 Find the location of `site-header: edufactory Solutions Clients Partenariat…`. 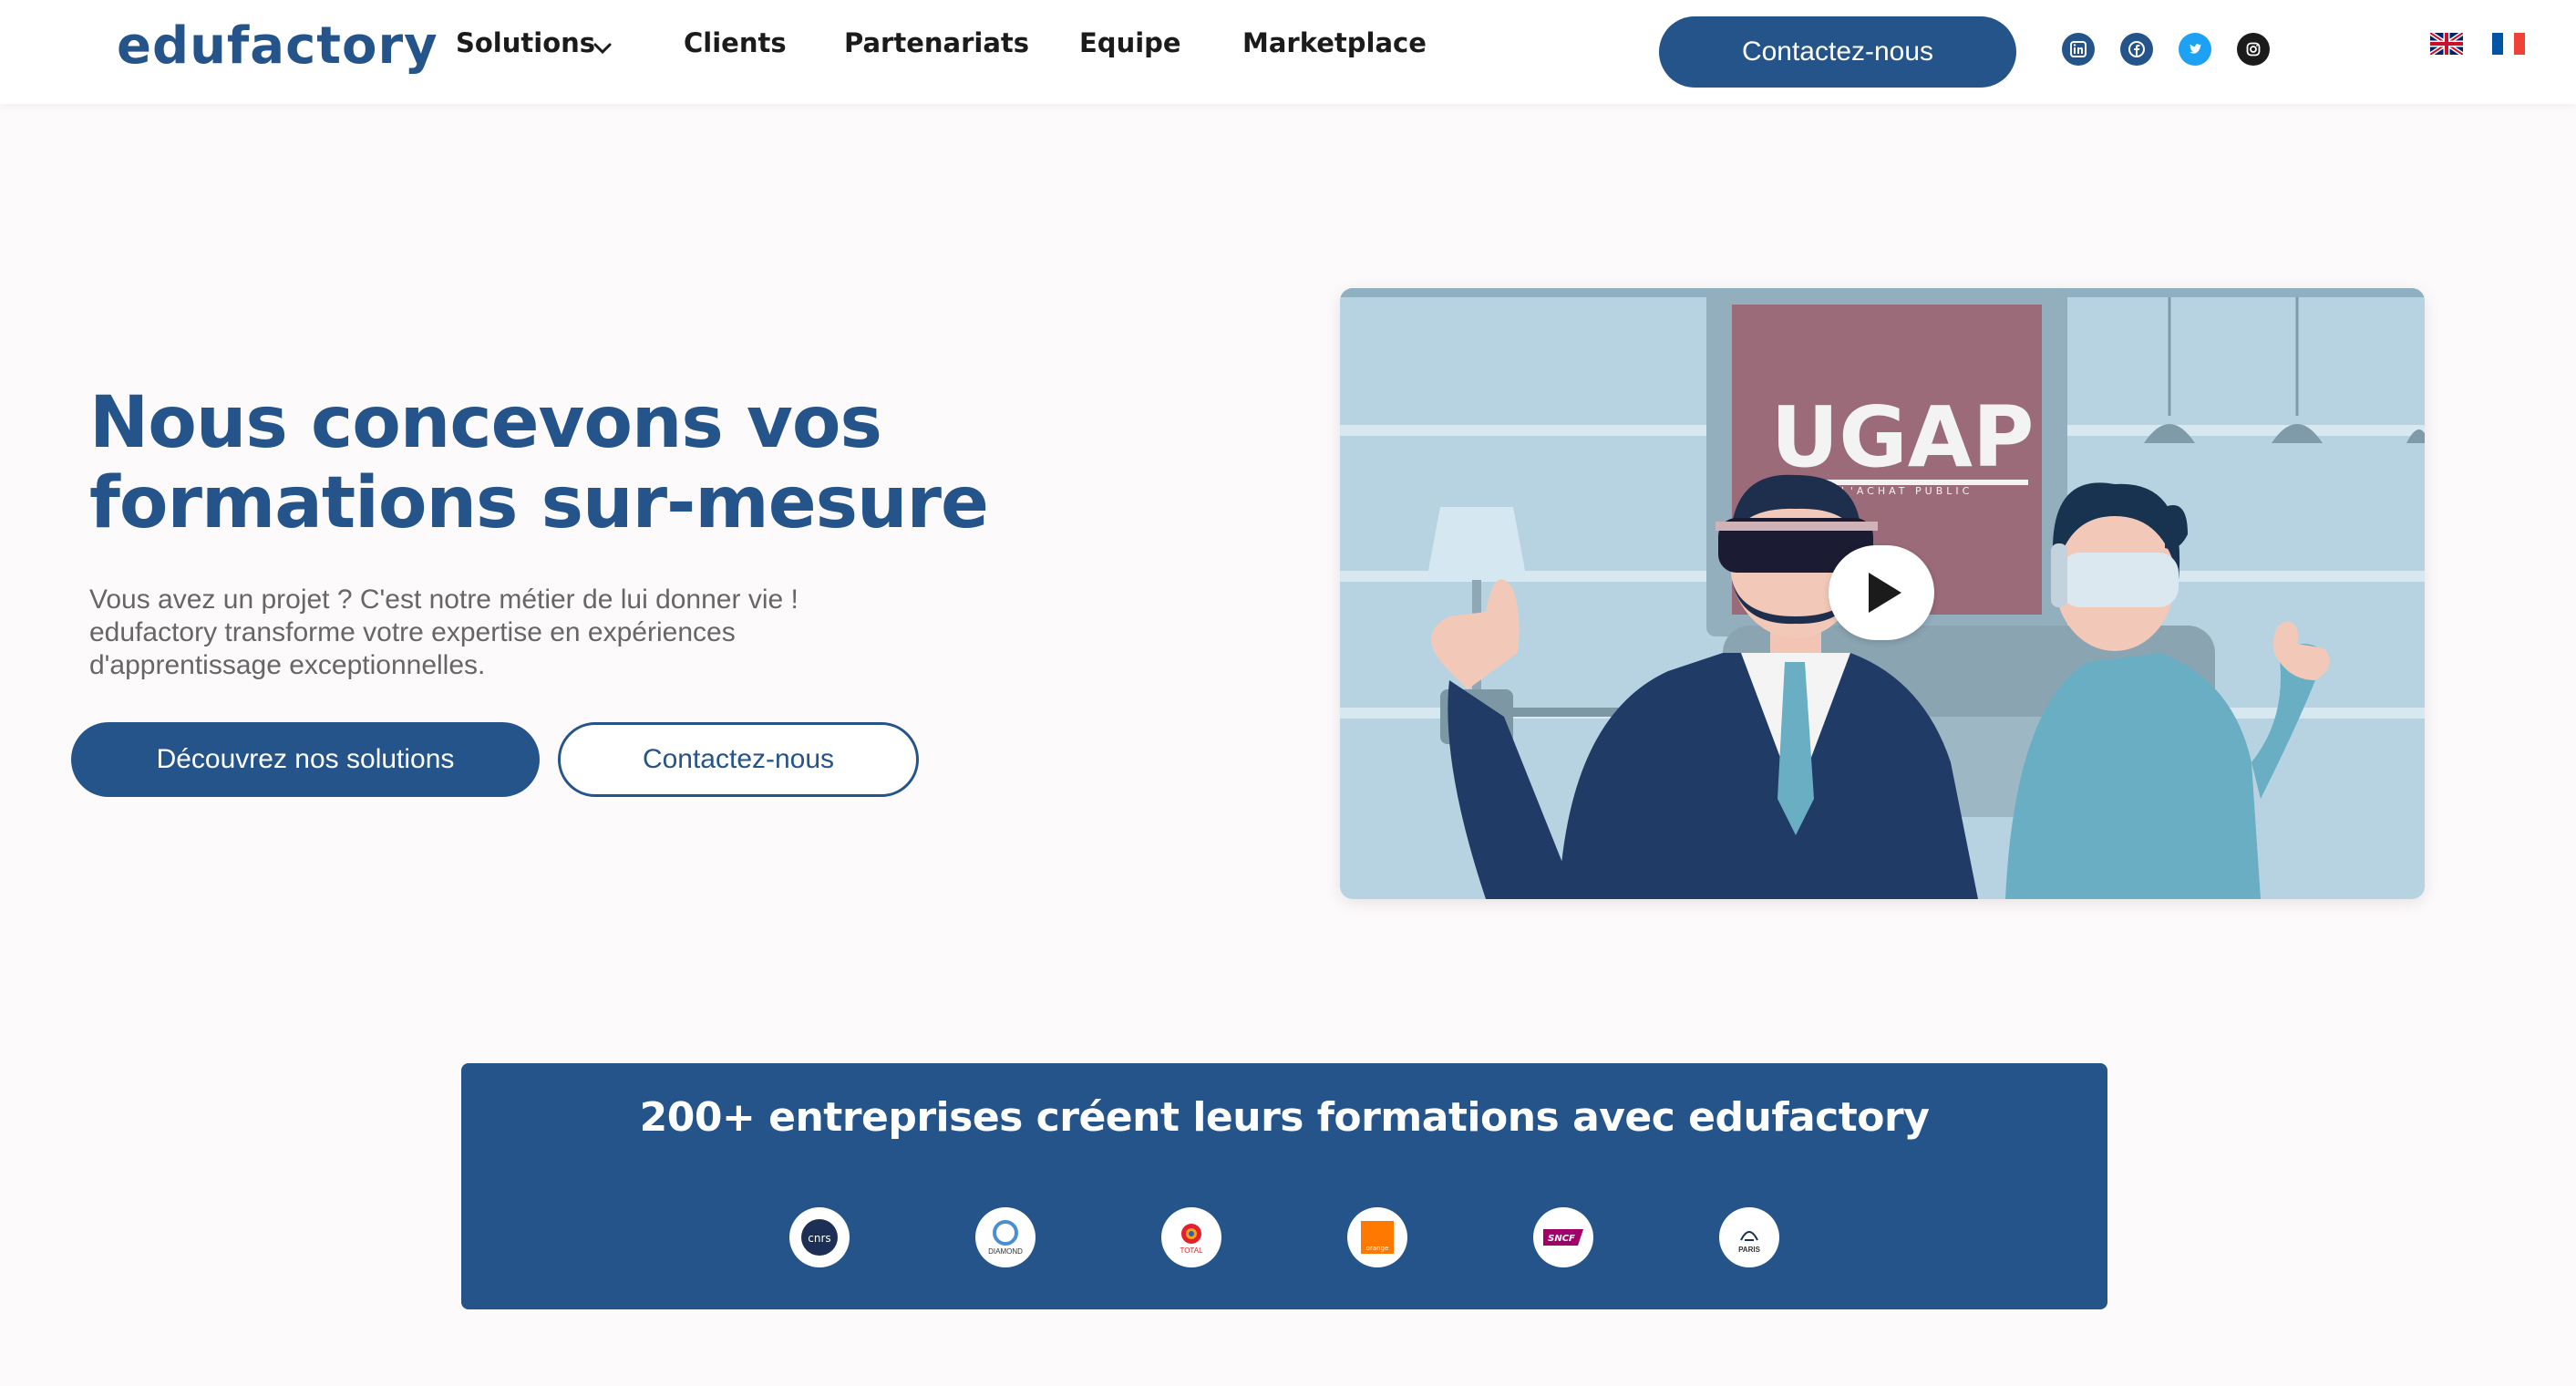

site-header: edufactory Solutions Clients Partenariat… is located at coordinates (1288, 52).